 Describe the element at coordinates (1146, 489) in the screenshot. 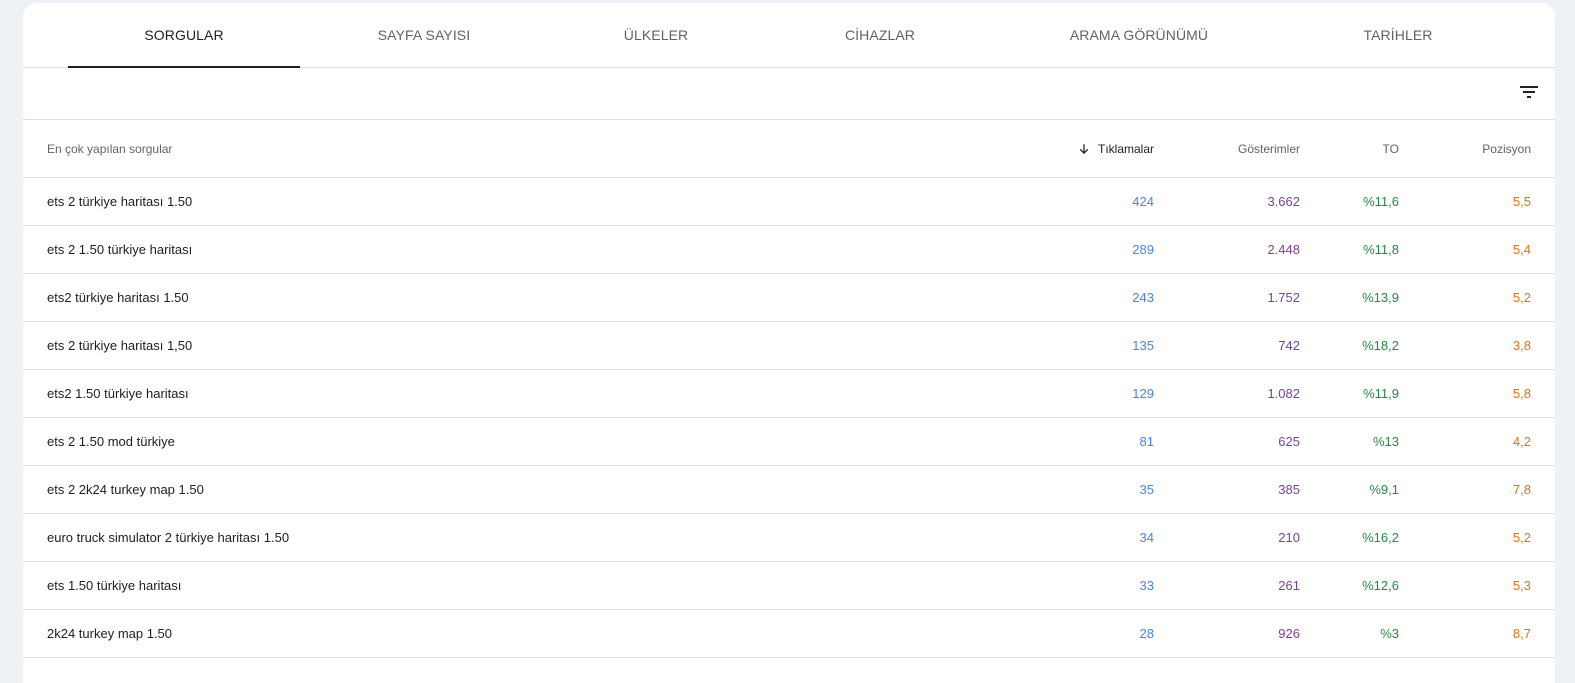

I see `cell-clicks: 35` at that location.